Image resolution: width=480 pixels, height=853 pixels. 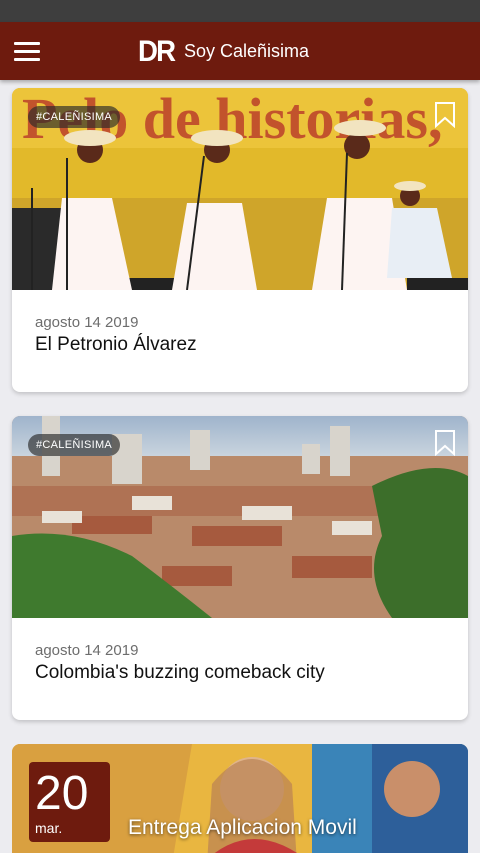 What do you see at coordinates (240, 798) in the screenshot?
I see `event-card: 20 mar. Entrega Aplicacion Movil` at bounding box center [240, 798].